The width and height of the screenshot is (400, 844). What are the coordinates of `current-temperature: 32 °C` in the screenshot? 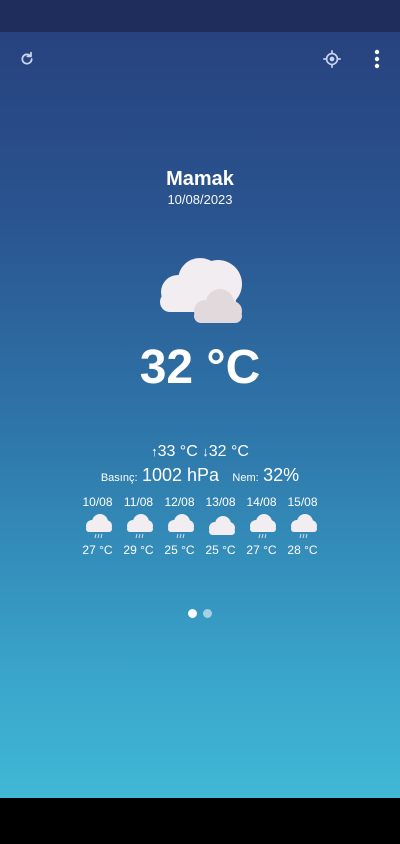 It's located at (200, 367).